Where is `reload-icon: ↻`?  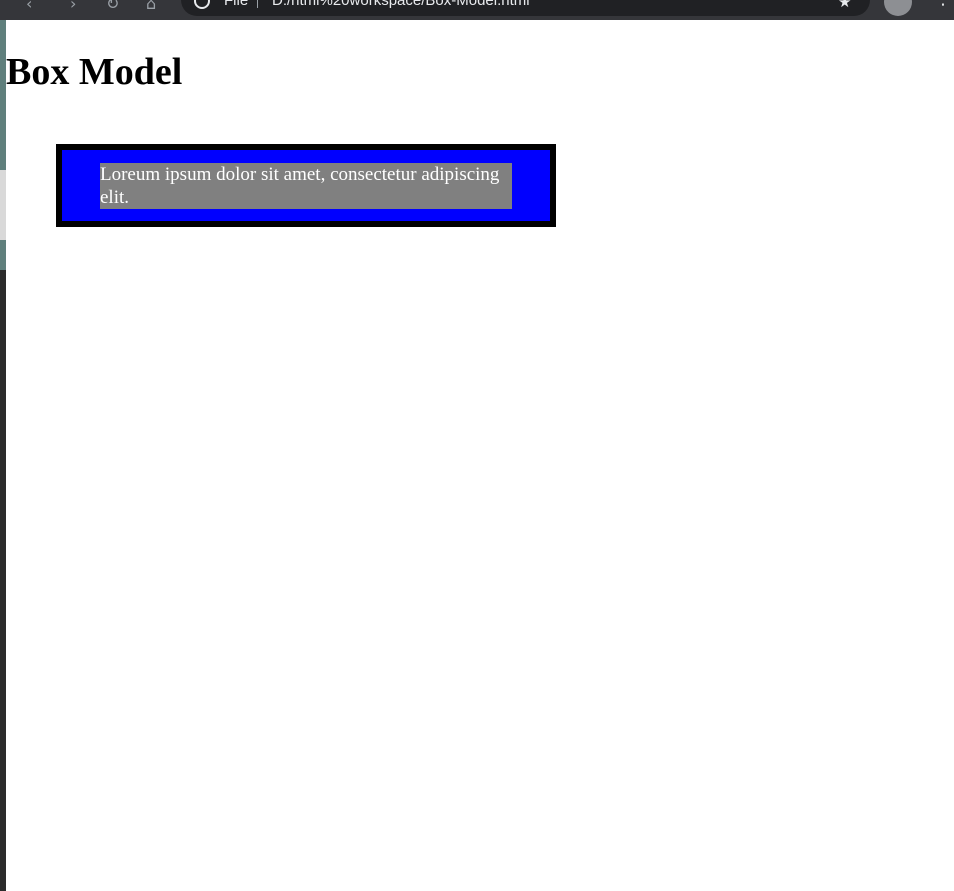 reload-icon: ↻ is located at coordinates (112, 6).